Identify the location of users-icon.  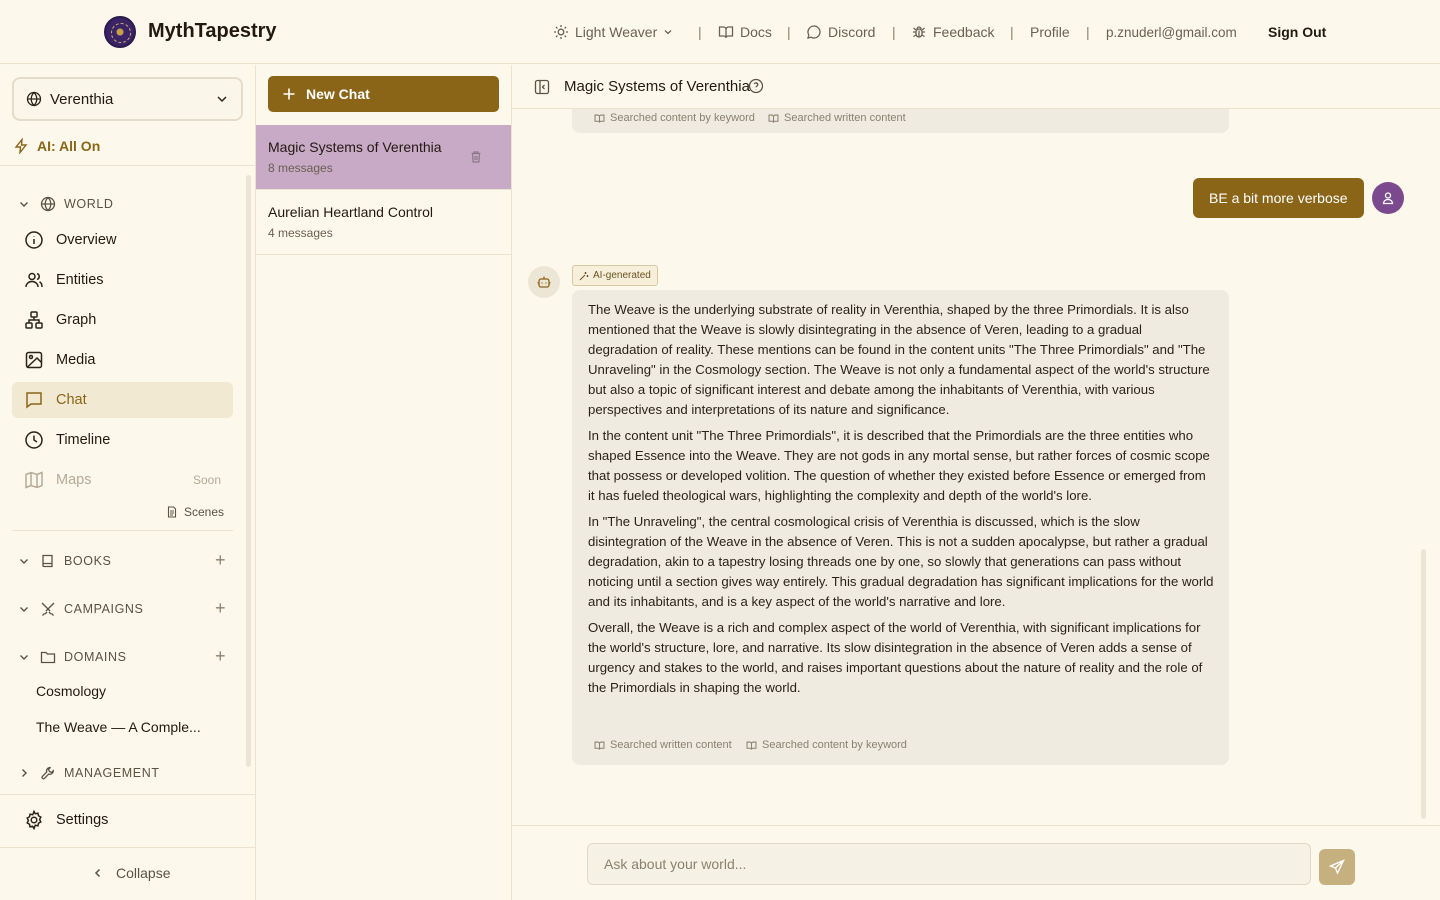
(34, 280).